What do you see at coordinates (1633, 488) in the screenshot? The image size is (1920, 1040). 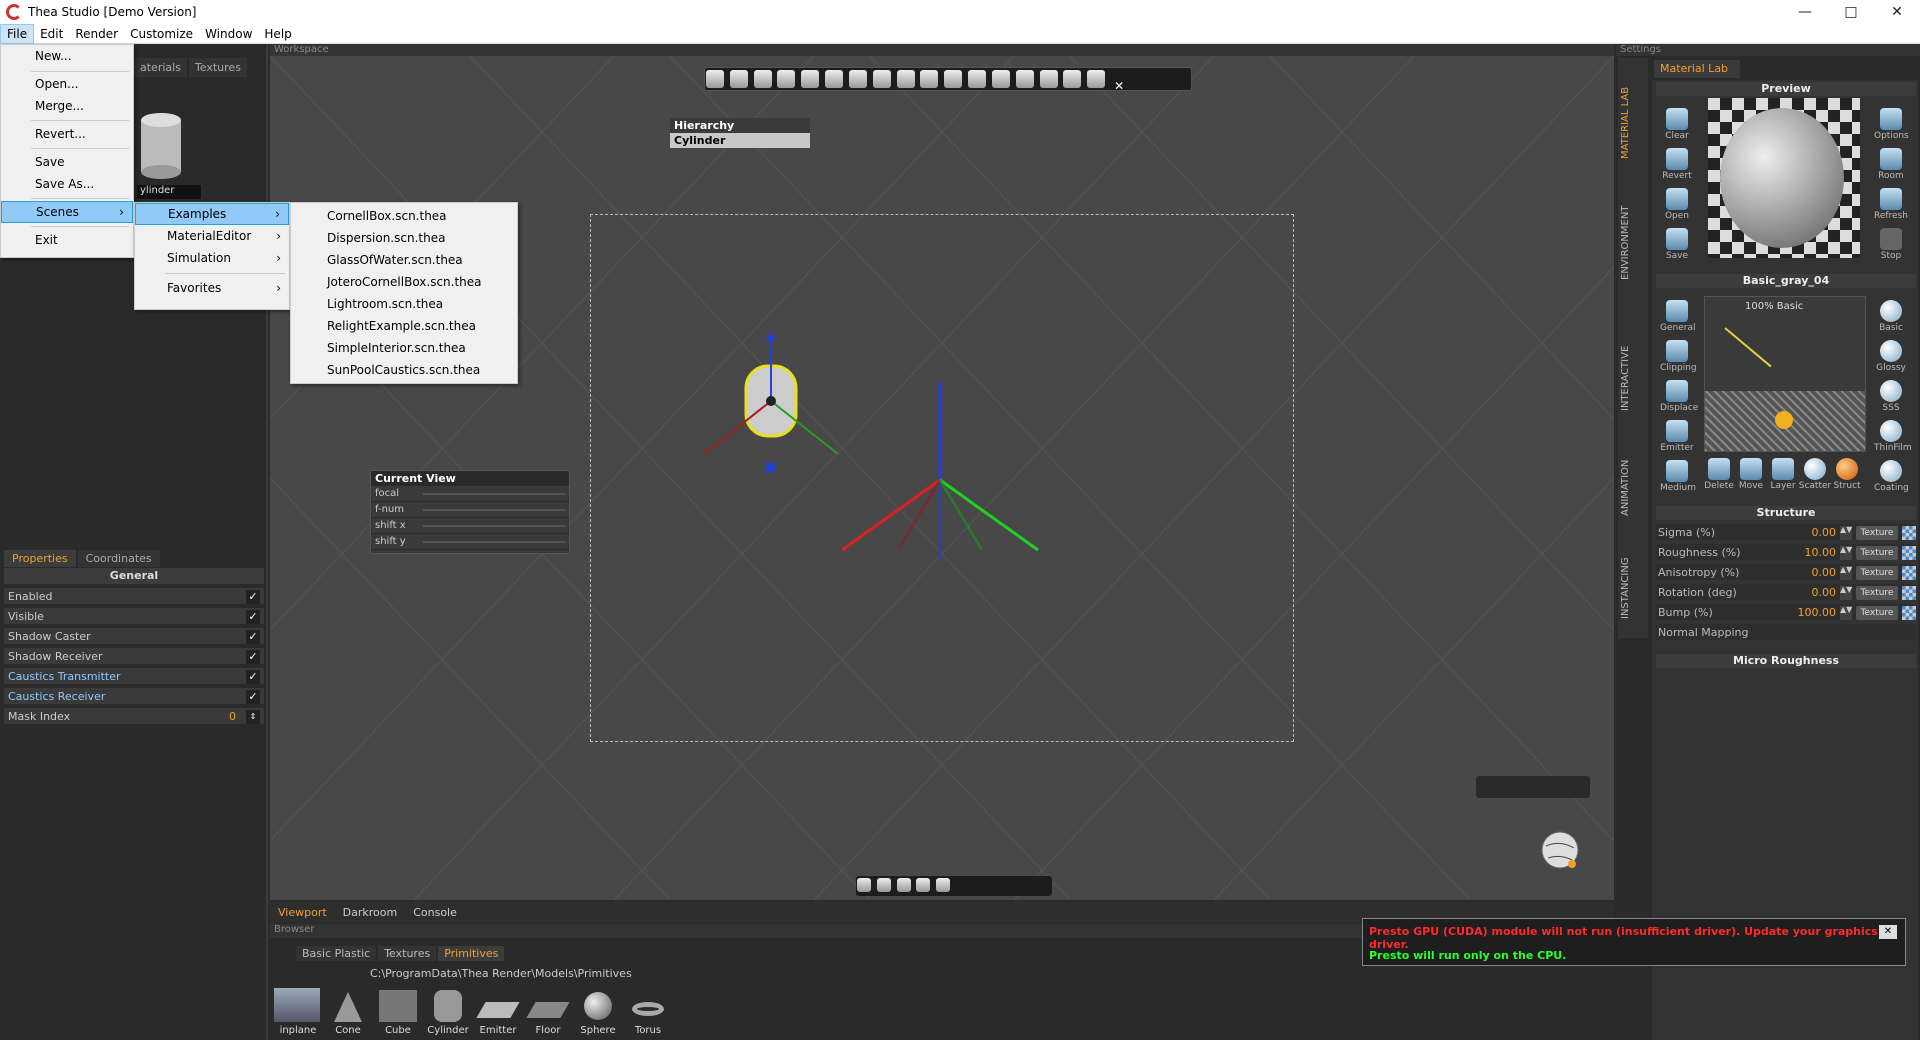 I see `vtab-animation: ANIMATION` at bounding box center [1633, 488].